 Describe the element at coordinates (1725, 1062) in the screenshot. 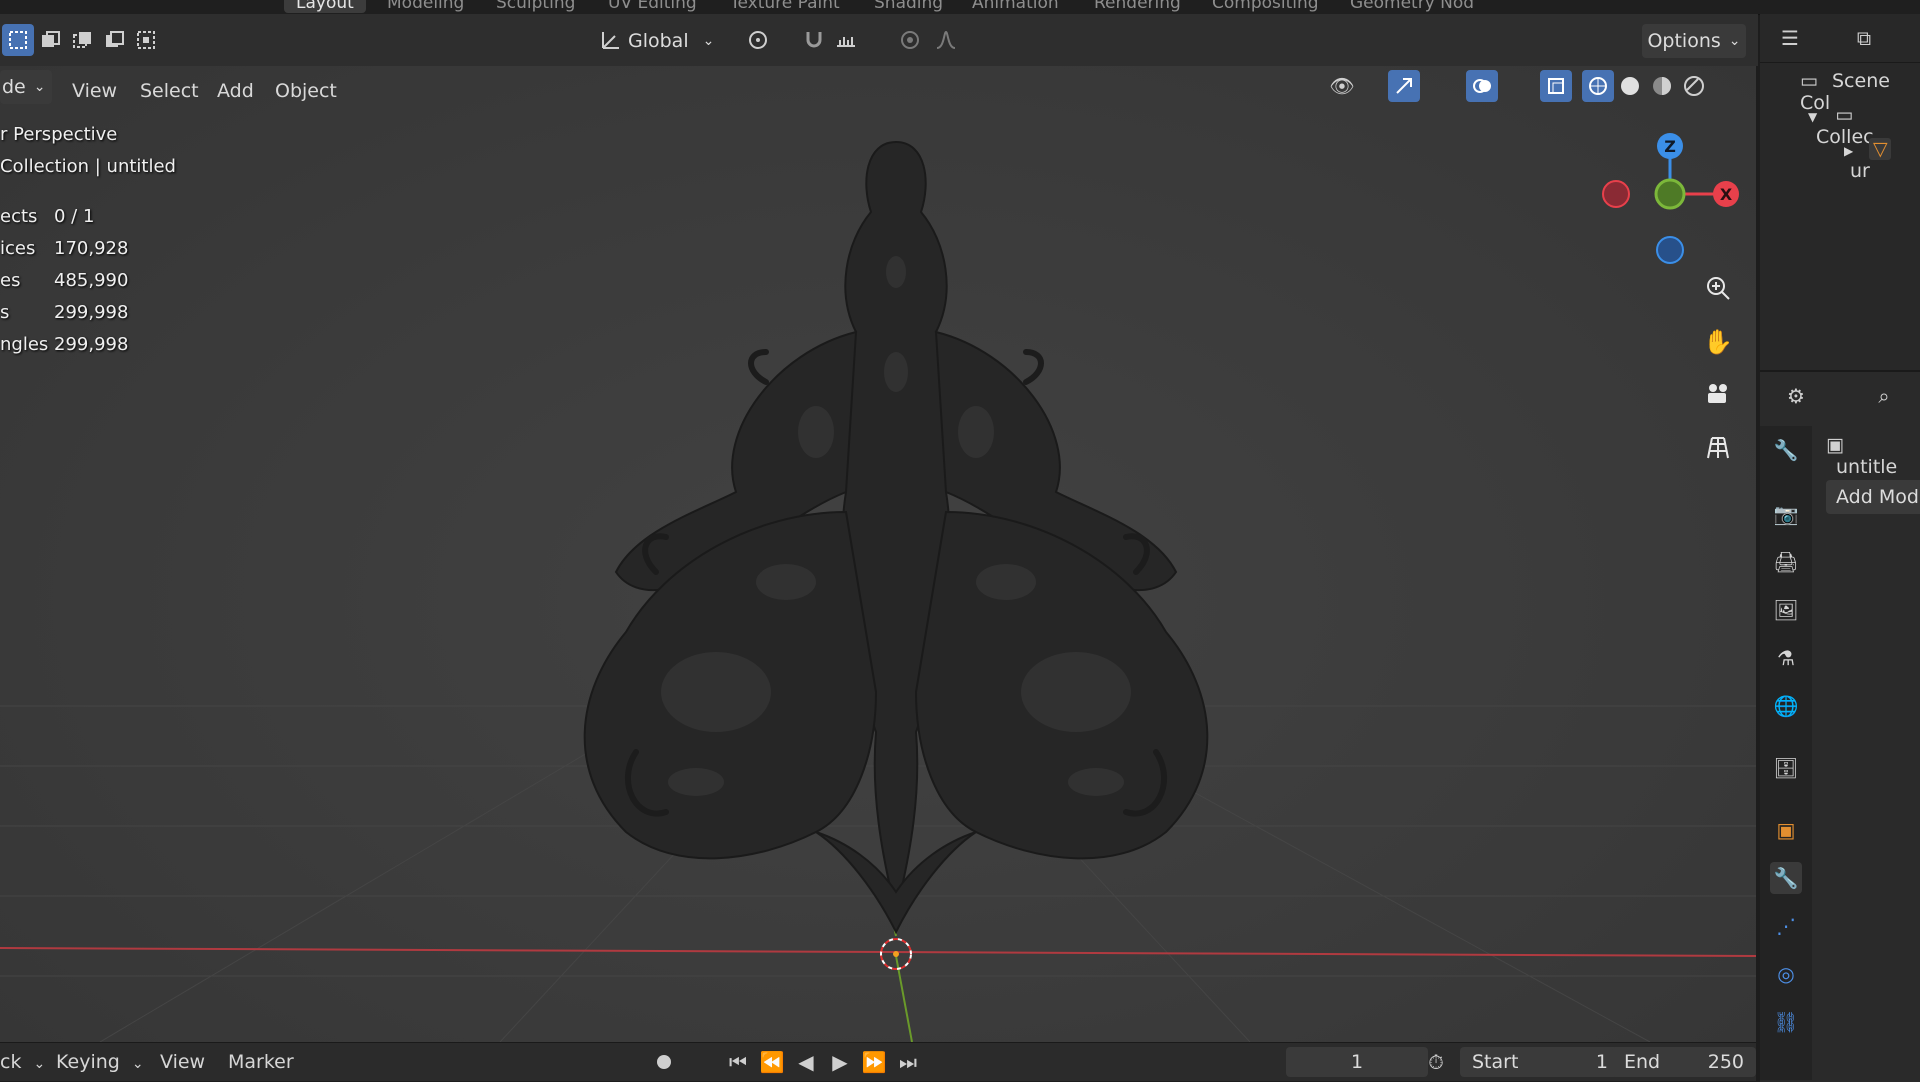

I see `end-value: 250` at that location.